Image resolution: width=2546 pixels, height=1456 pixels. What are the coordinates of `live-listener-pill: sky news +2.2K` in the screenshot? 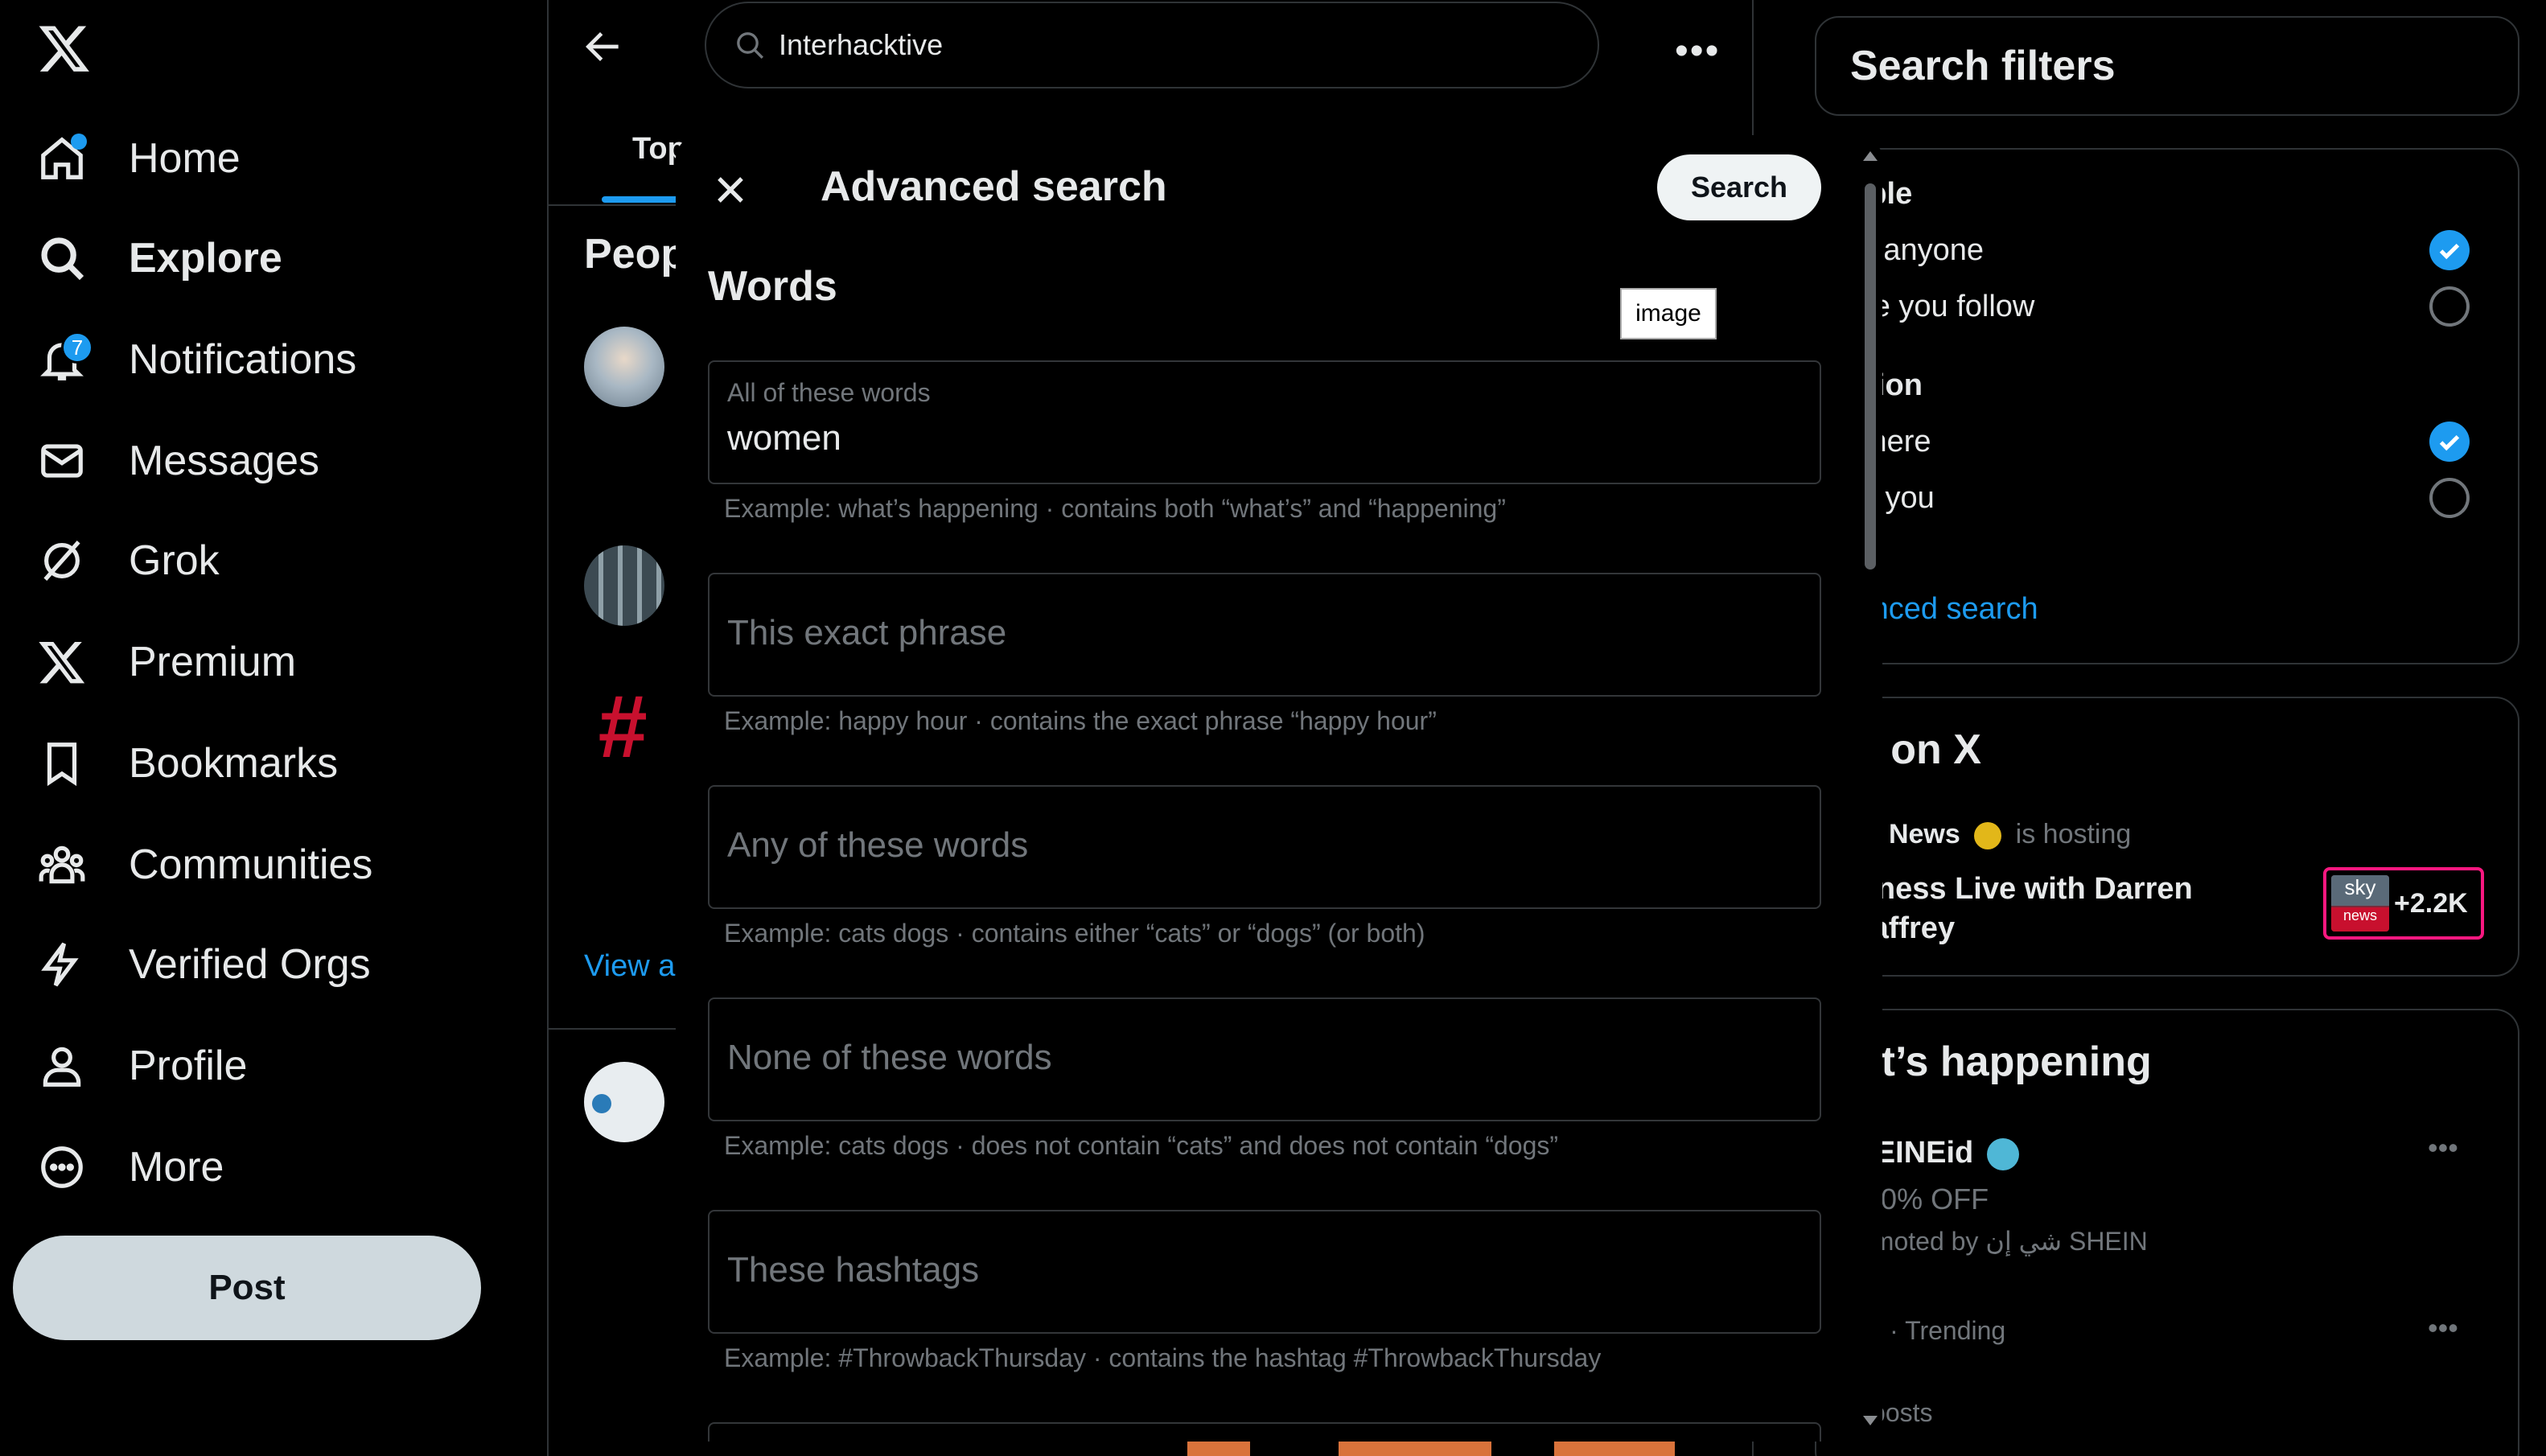 It's located at (2404, 903).